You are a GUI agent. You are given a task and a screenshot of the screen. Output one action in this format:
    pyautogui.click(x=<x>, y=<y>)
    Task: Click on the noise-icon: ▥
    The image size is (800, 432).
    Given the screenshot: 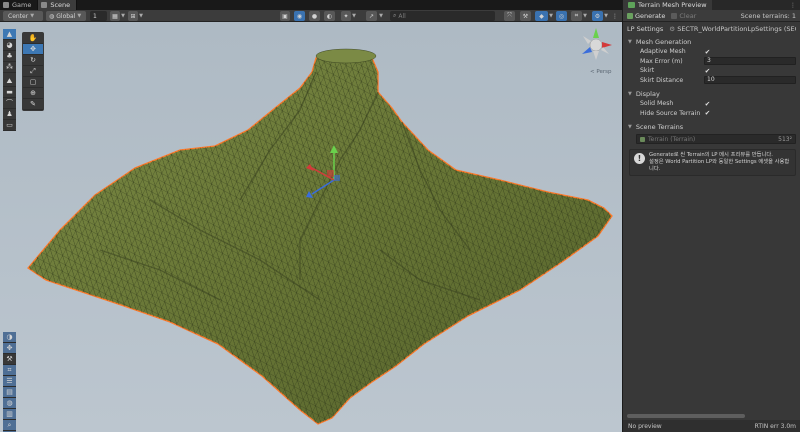 What is the action you would take?
    pyautogui.click(x=9, y=414)
    